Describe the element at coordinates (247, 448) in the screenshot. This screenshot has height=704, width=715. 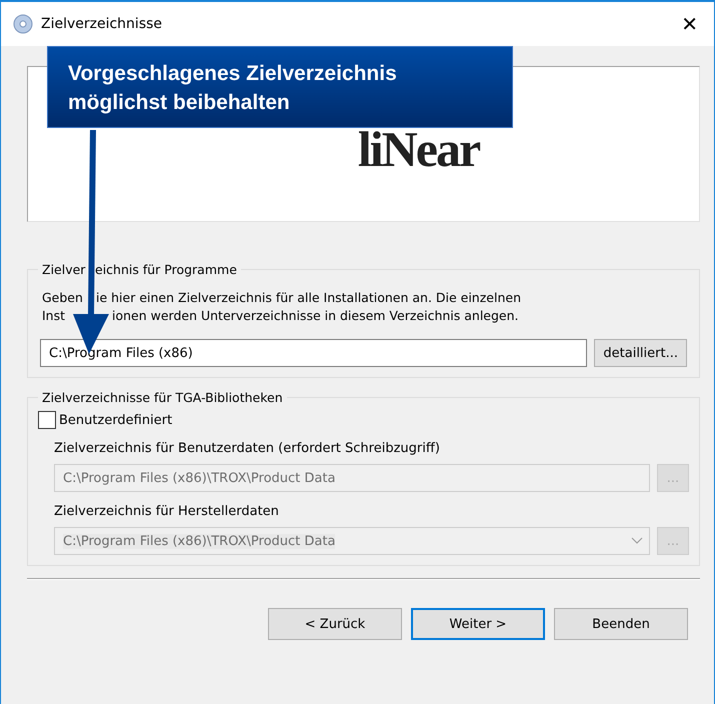
I see `field-label: Zielverzeichnis für Benutzerdaten (erfordert Schreibzugriff)` at that location.